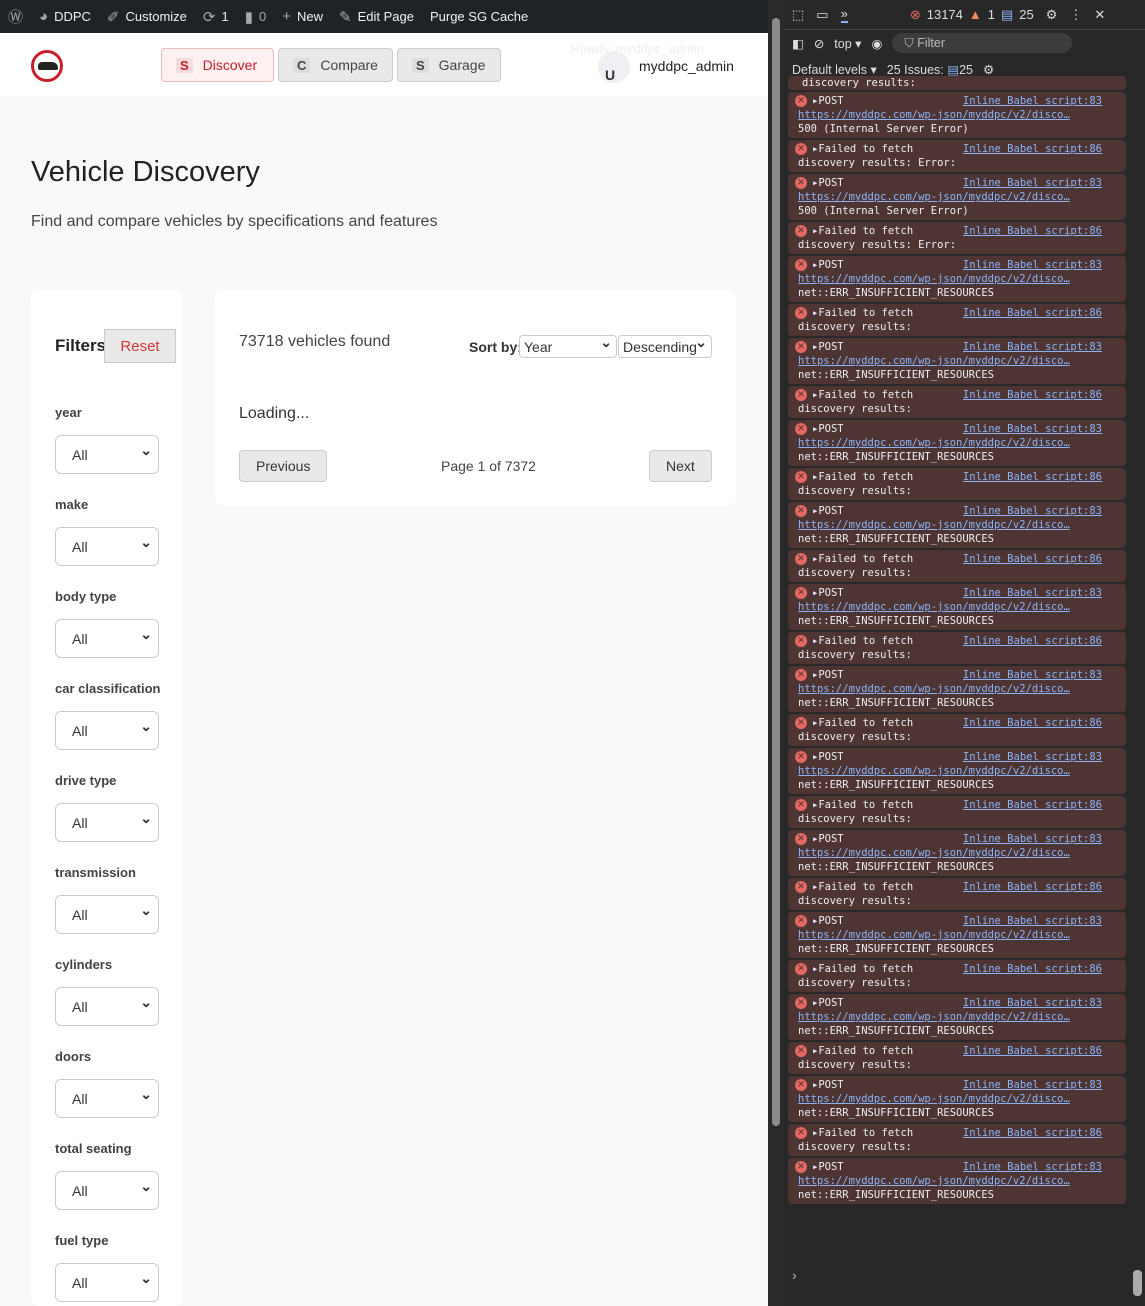  Describe the element at coordinates (645, 48) in the screenshot. I see `howdy-text: Howdy, myddpc_admin` at that location.